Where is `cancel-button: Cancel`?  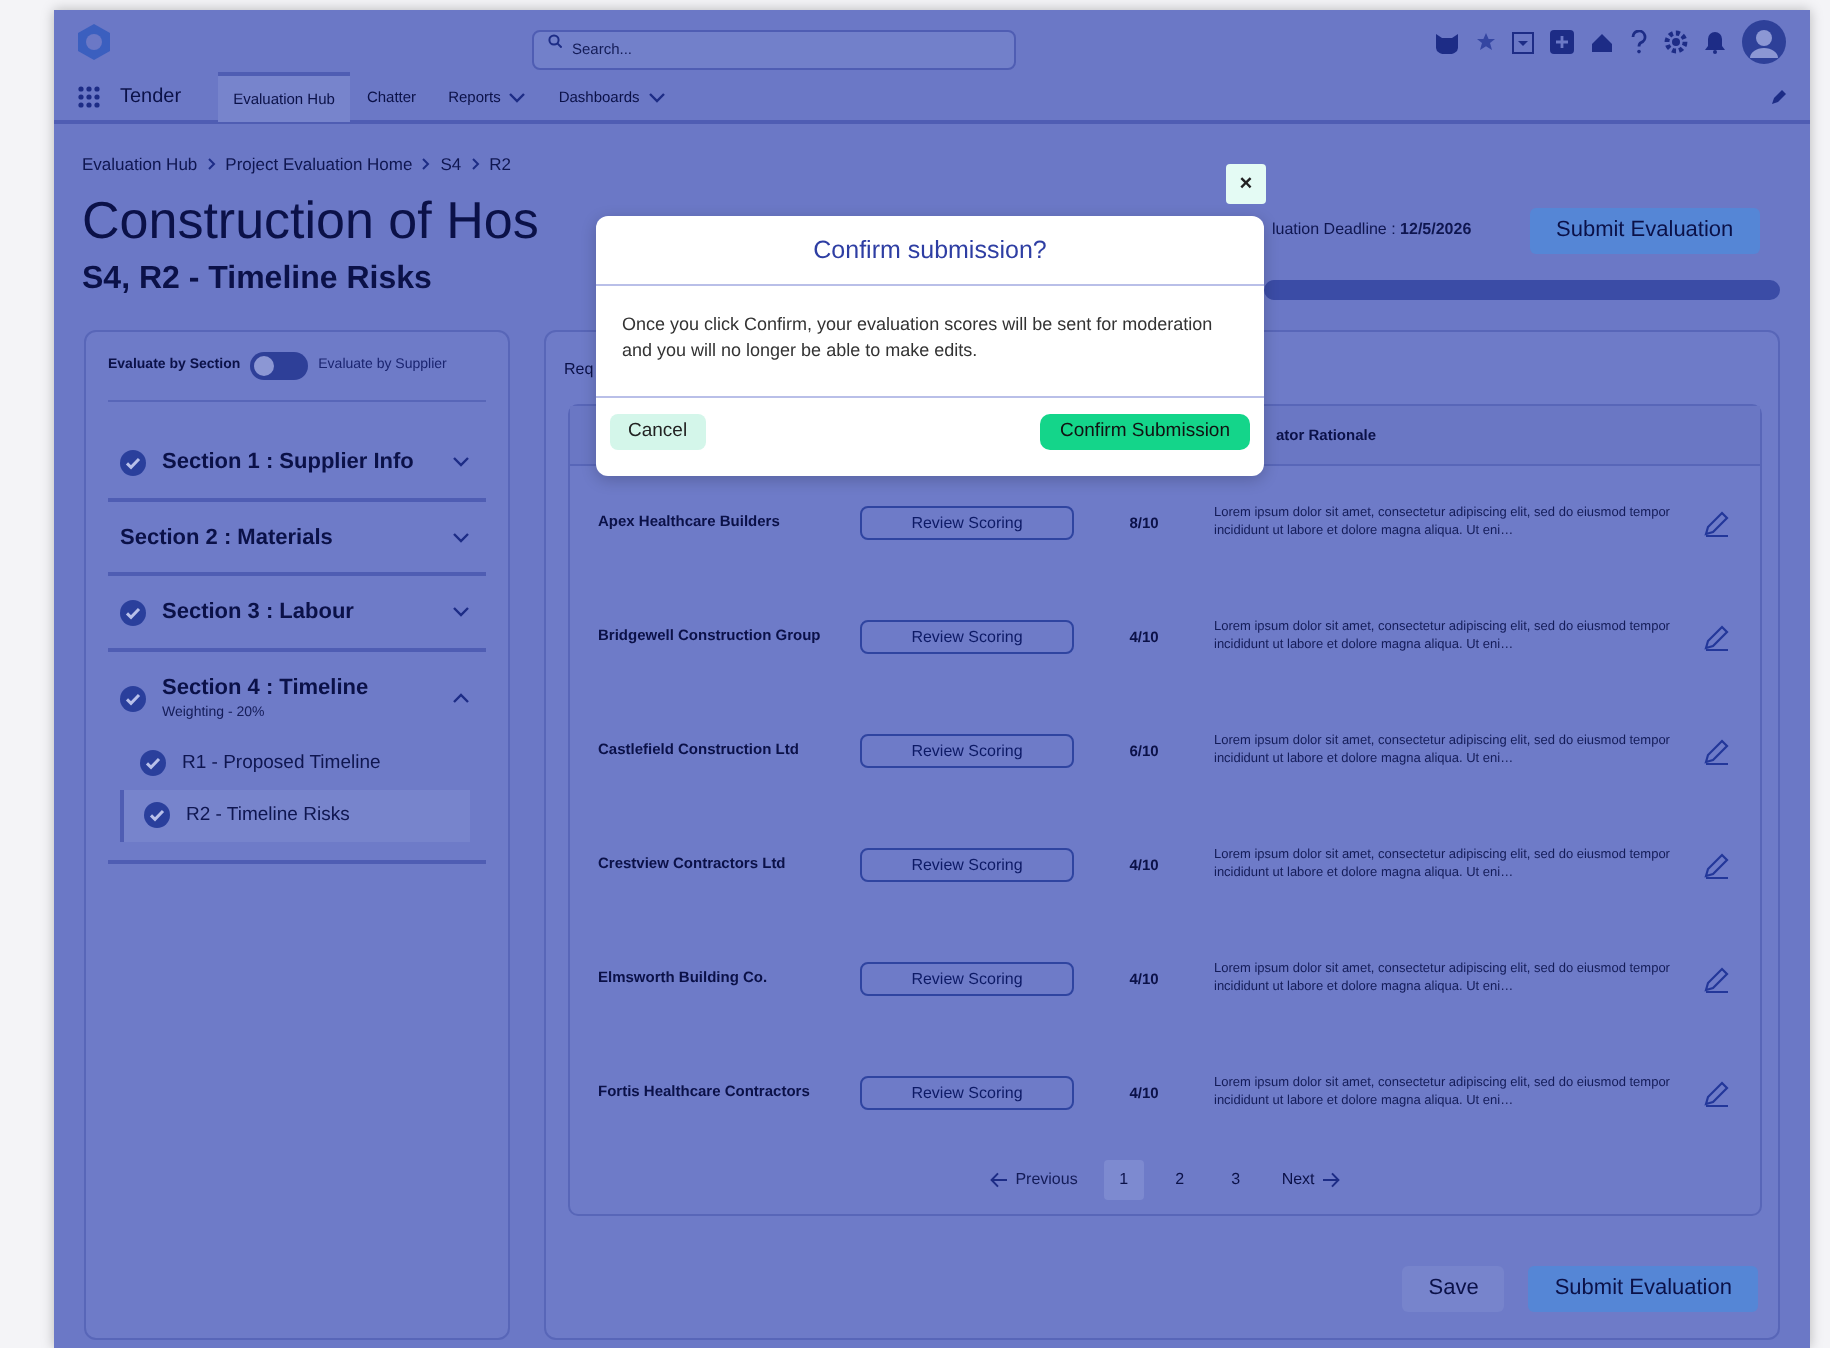
cancel-button: Cancel is located at coordinates (658, 432).